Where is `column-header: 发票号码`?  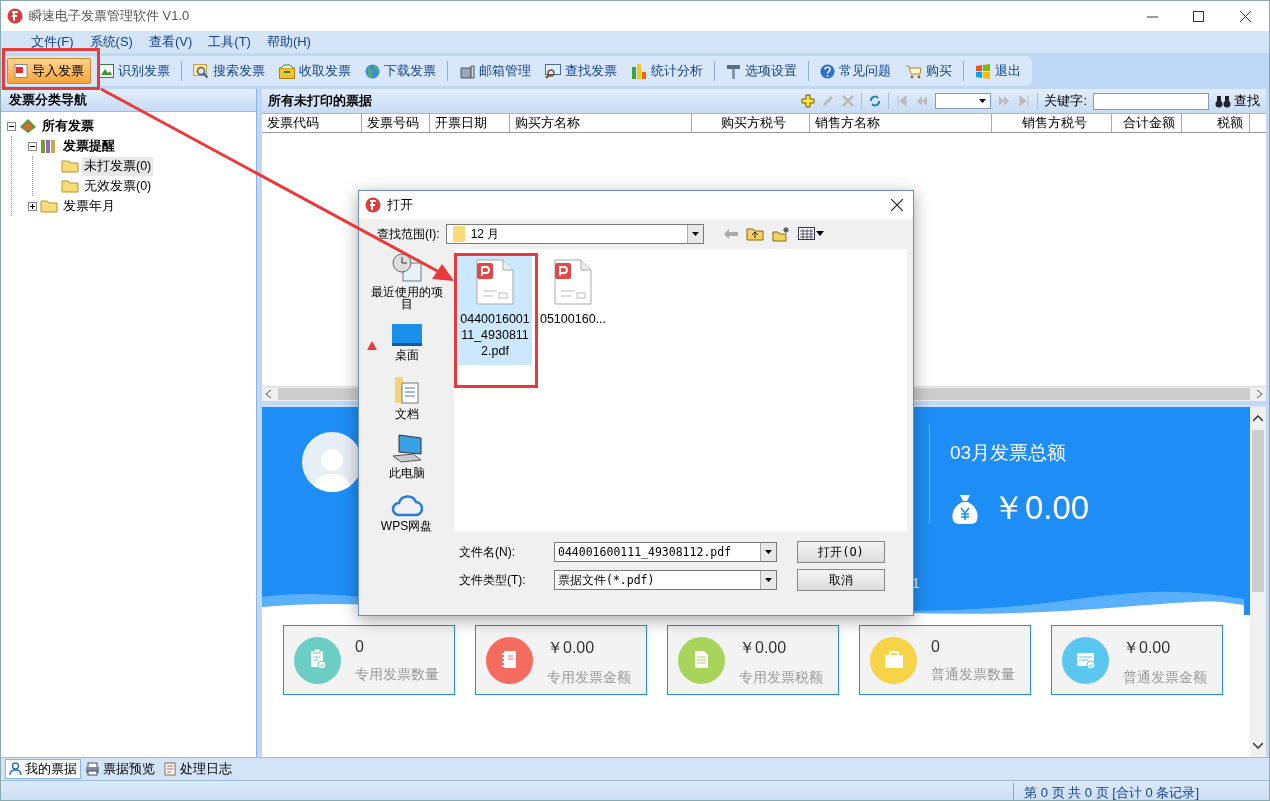
column-header: 发票号码 is located at coordinates (396, 123).